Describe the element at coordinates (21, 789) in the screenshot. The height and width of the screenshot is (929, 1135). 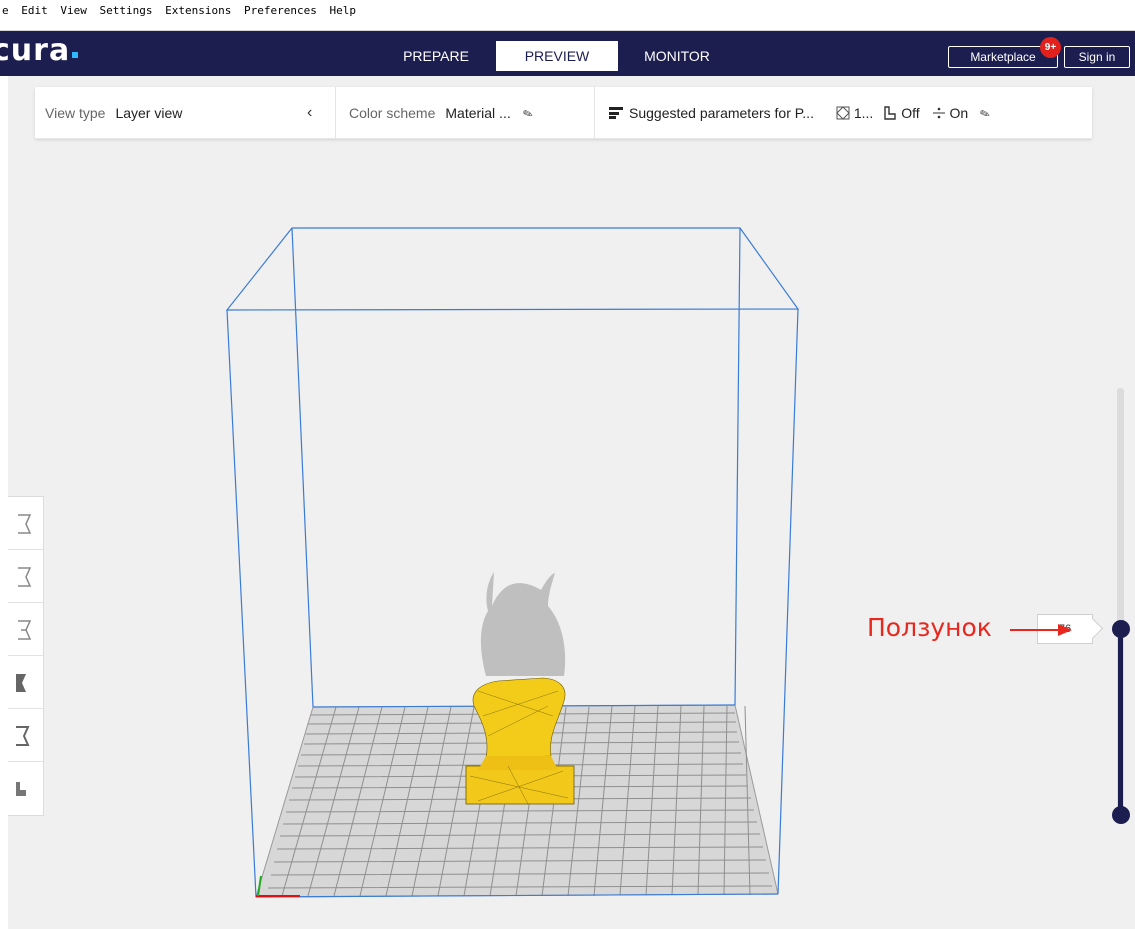
I see `support-blocker-icon` at that location.